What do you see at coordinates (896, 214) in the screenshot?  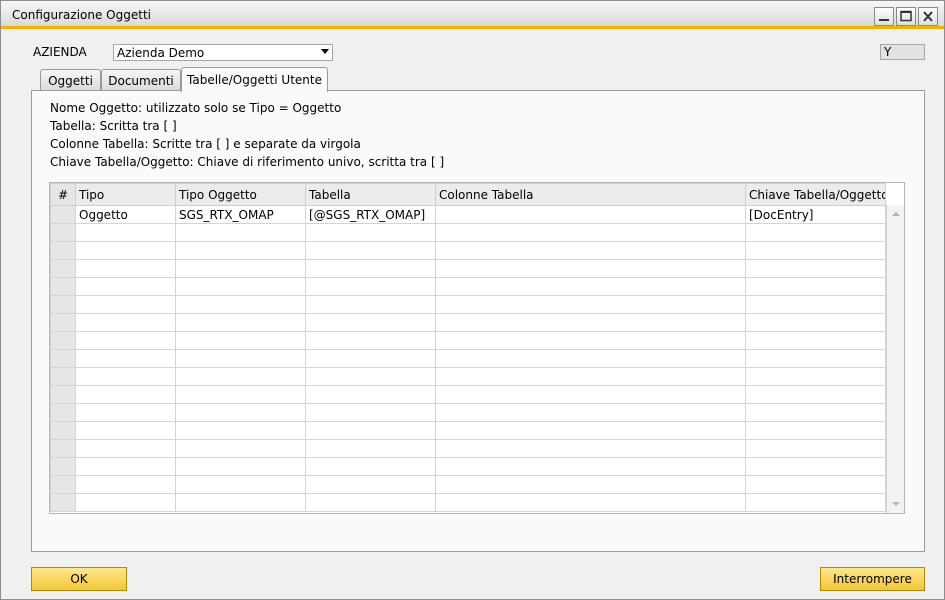 I see `scroll-up-icon` at bounding box center [896, 214].